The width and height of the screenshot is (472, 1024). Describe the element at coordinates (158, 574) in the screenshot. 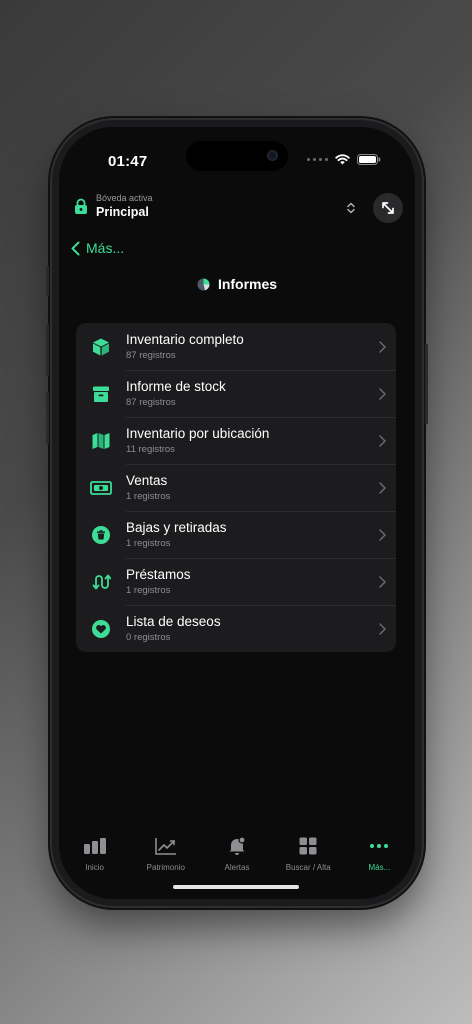

I see `report-label: Préstamos` at that location.